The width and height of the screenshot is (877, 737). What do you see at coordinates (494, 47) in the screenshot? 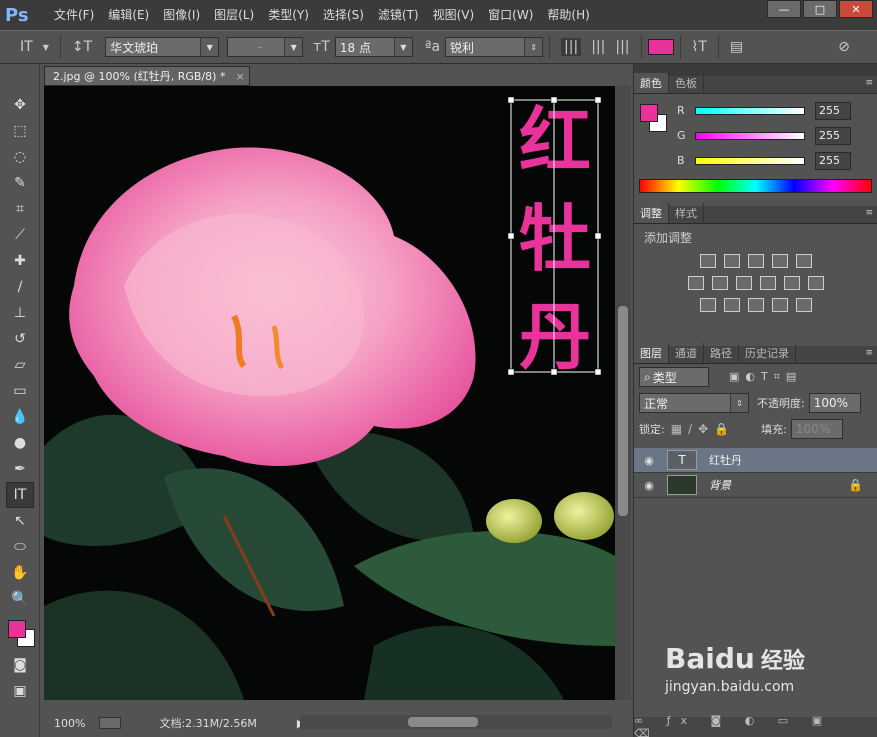
I see `antialias-select: 锐利 ⇕` at bounding box center [494, 47].